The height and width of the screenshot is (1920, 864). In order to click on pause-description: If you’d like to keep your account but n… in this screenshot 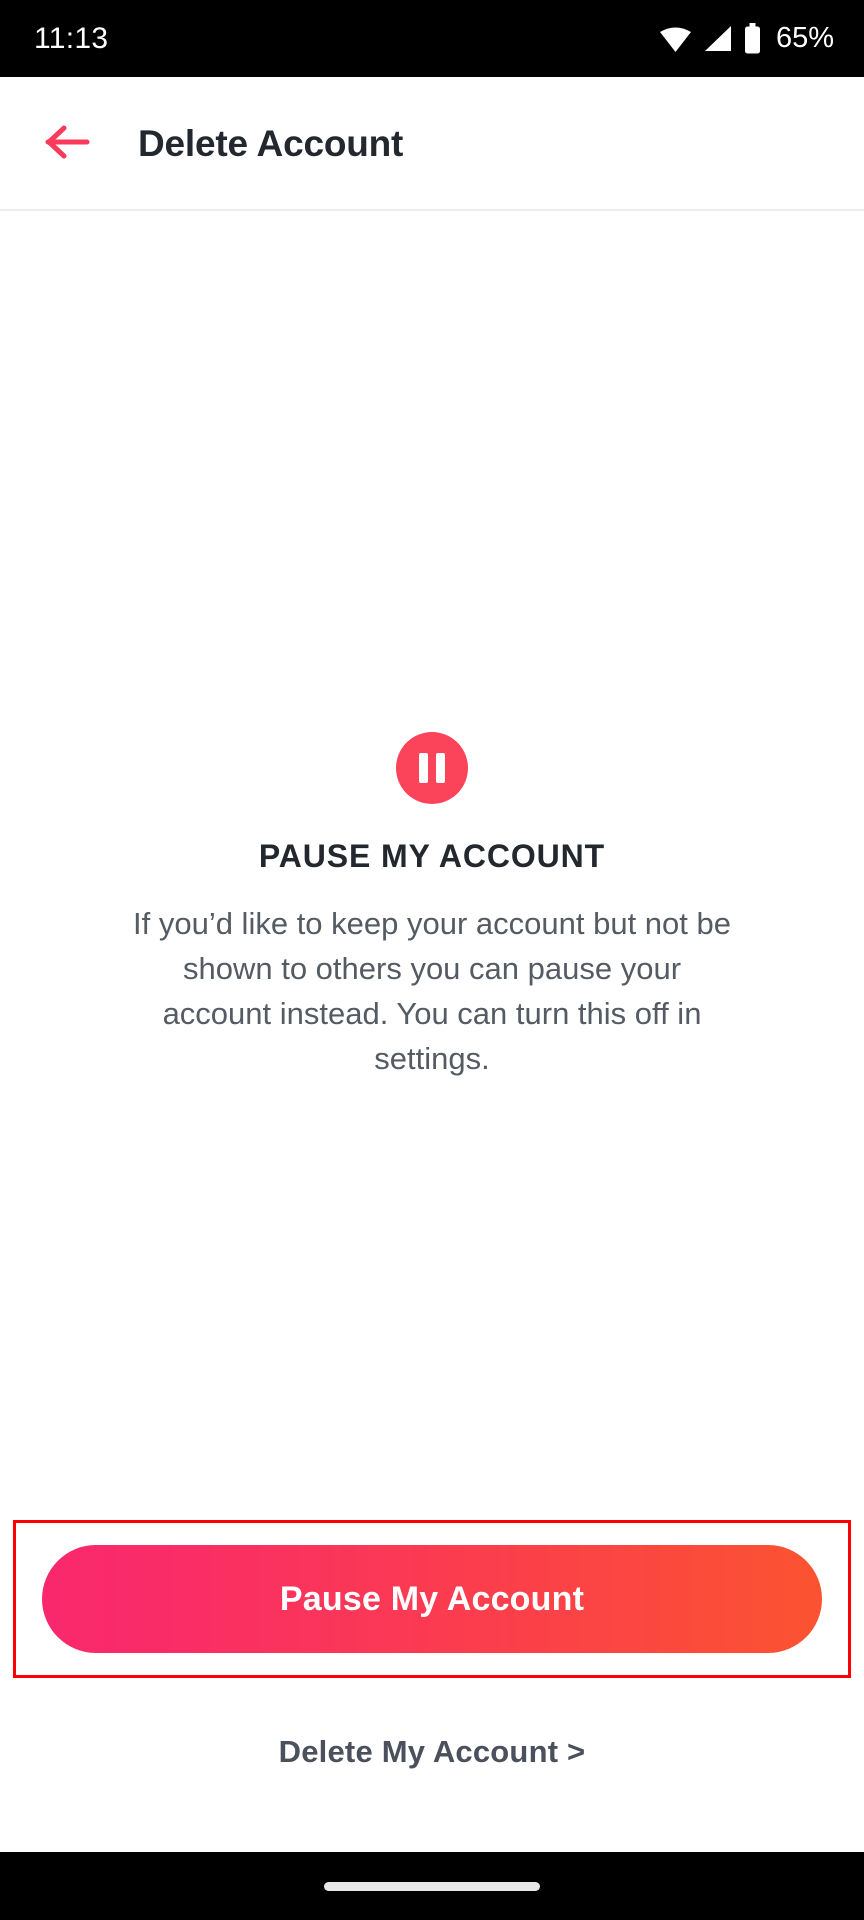, I will do `click(432, 991)`.